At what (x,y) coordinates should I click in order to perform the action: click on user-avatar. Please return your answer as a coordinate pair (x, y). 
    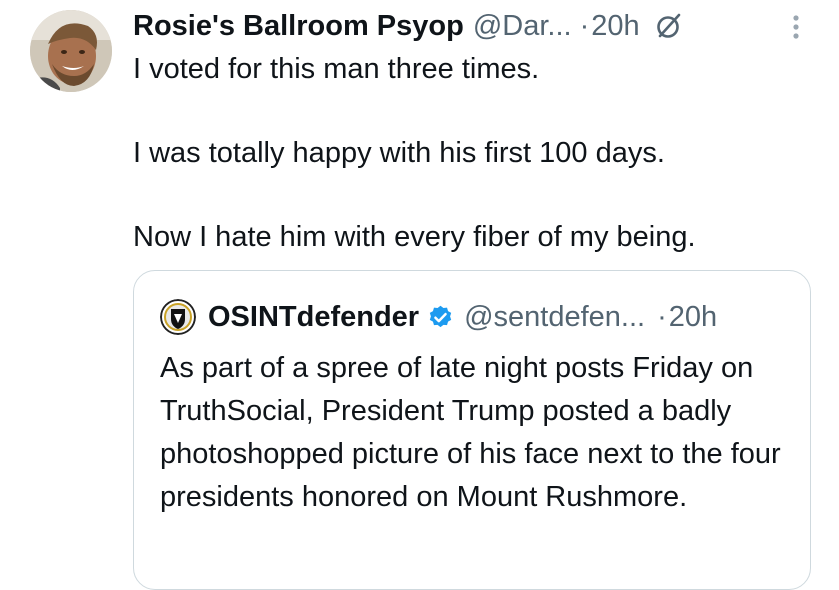
    Looking at the image, I should click on (71, 51).